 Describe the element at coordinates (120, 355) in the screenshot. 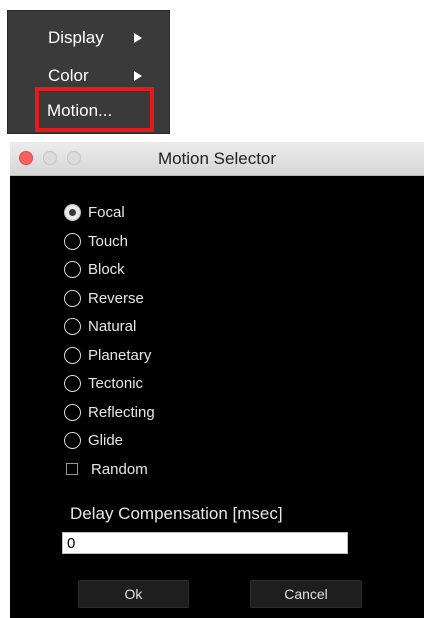

I see `option-label: Planetary` at that location.